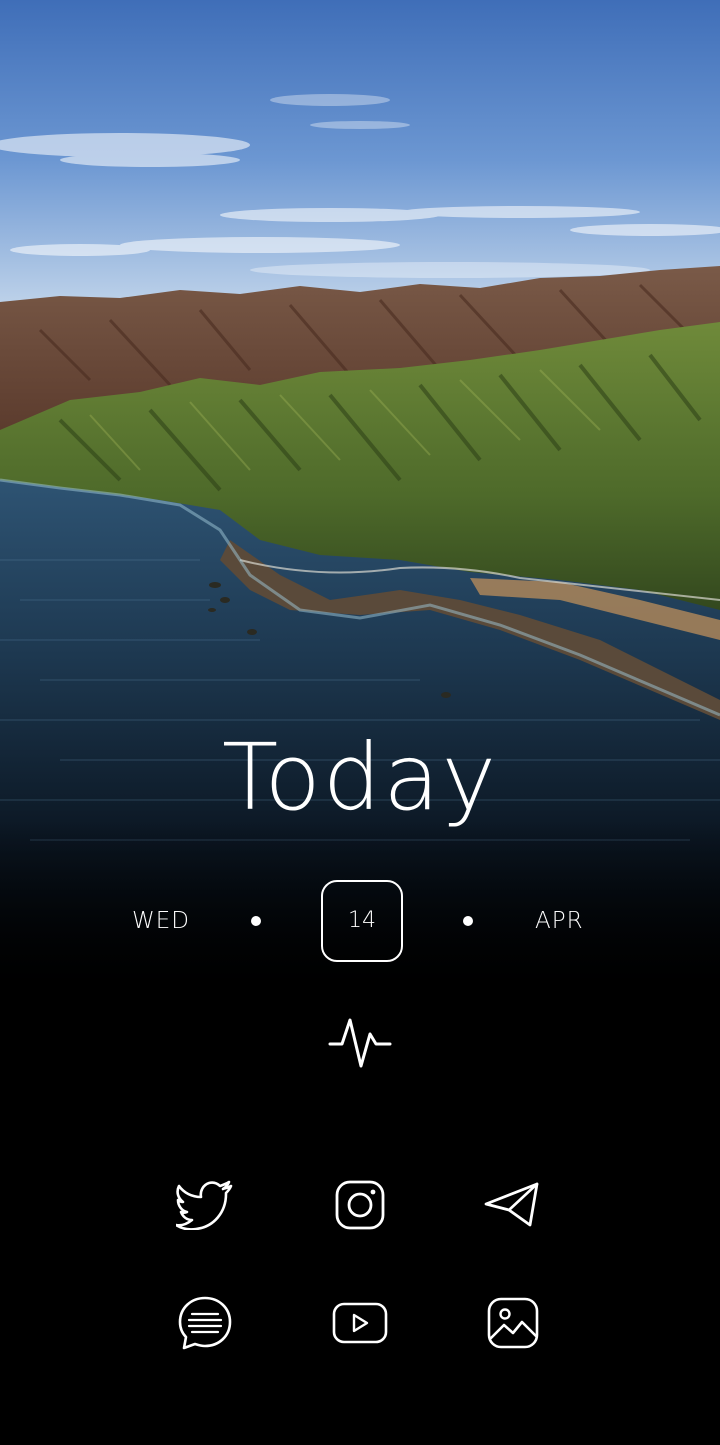  What do you see at coordinates (161, 921) in the screenshot?
I see `weekday-label: WED` at bounding box center [161, 921].